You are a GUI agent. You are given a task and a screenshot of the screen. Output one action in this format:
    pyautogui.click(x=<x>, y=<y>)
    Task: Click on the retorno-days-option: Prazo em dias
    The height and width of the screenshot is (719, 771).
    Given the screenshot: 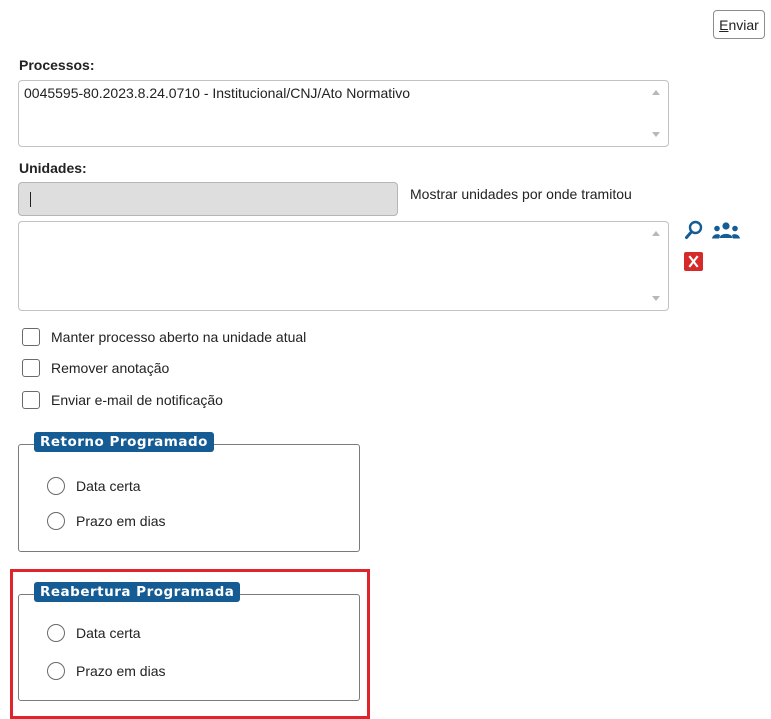 What is the action you would take?
    pyautogui.click(x=106, y=521)
    